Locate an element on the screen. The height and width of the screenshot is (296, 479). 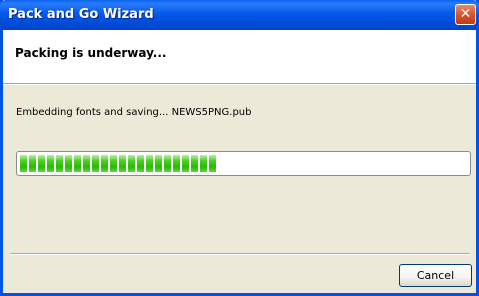
close-icon: ✕ is located at coordinates (465, 14).